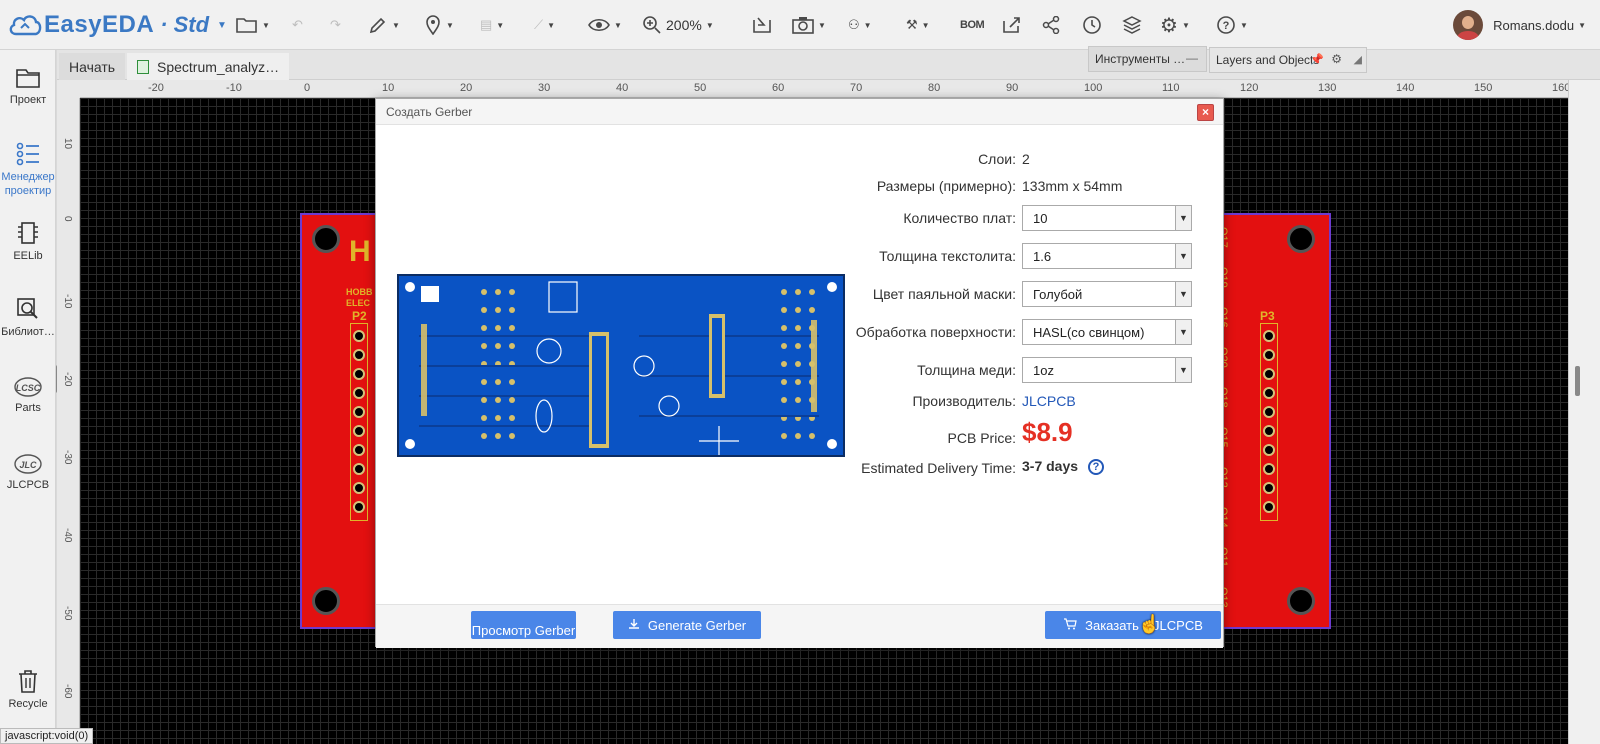  Describe the element at coordinates (860, 25) in the screenshot. I see `share-tree-menu-button: ⚇ ▼` at that location.